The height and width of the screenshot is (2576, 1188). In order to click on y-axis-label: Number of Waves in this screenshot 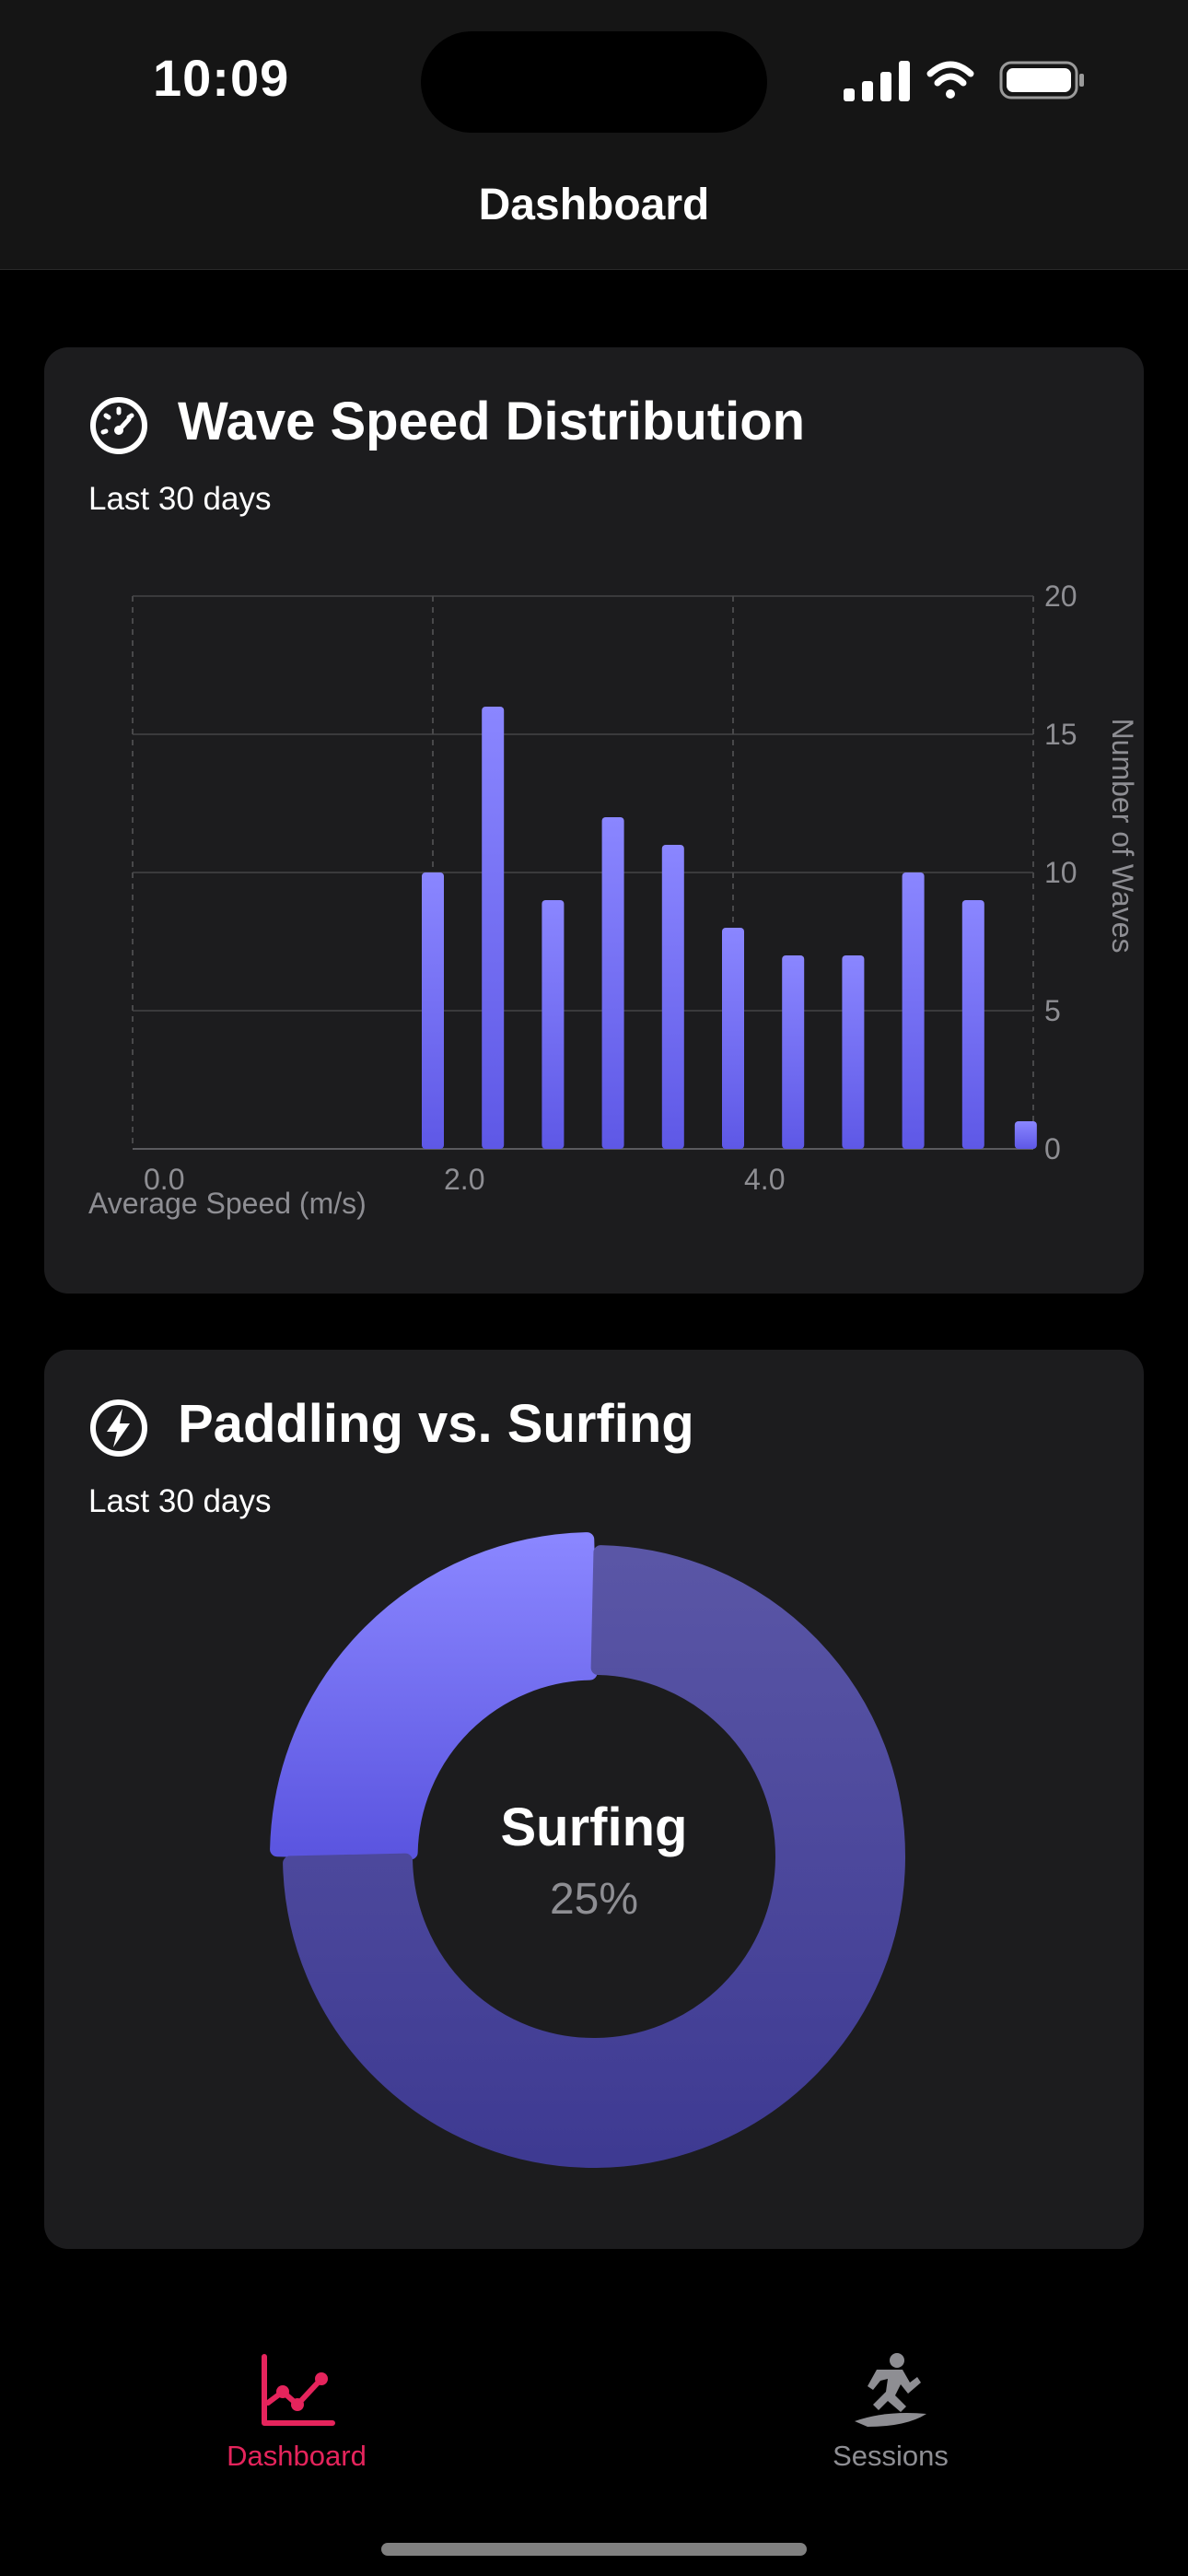, I will do `click(1122, 837)`.